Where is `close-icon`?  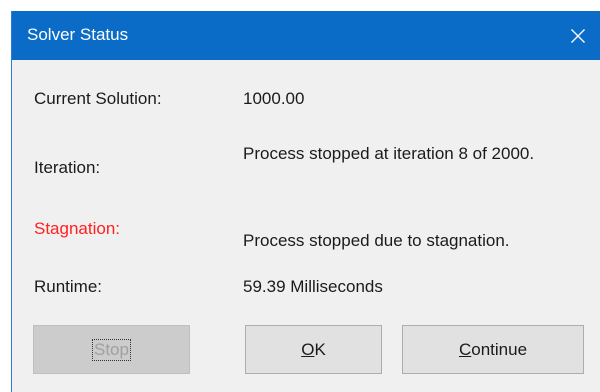
close-icon is located at coordinates (578, 35).